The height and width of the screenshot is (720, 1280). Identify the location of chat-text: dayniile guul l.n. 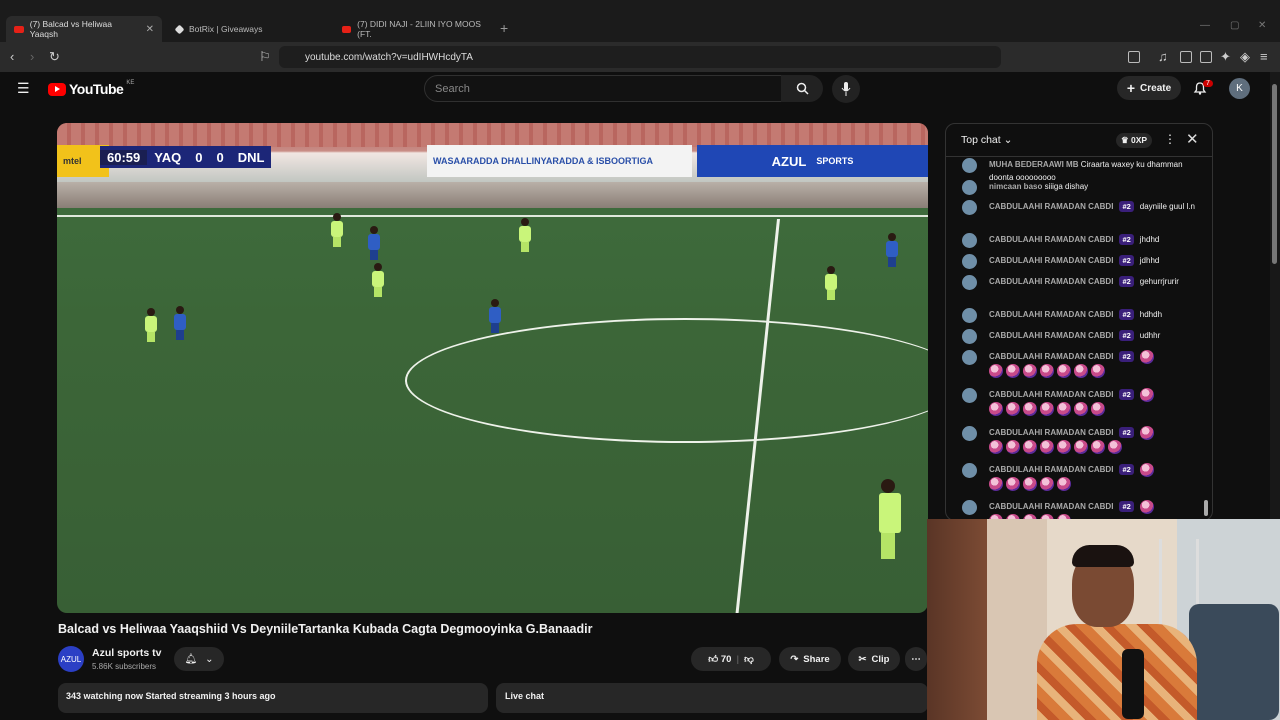
(1167, 206).